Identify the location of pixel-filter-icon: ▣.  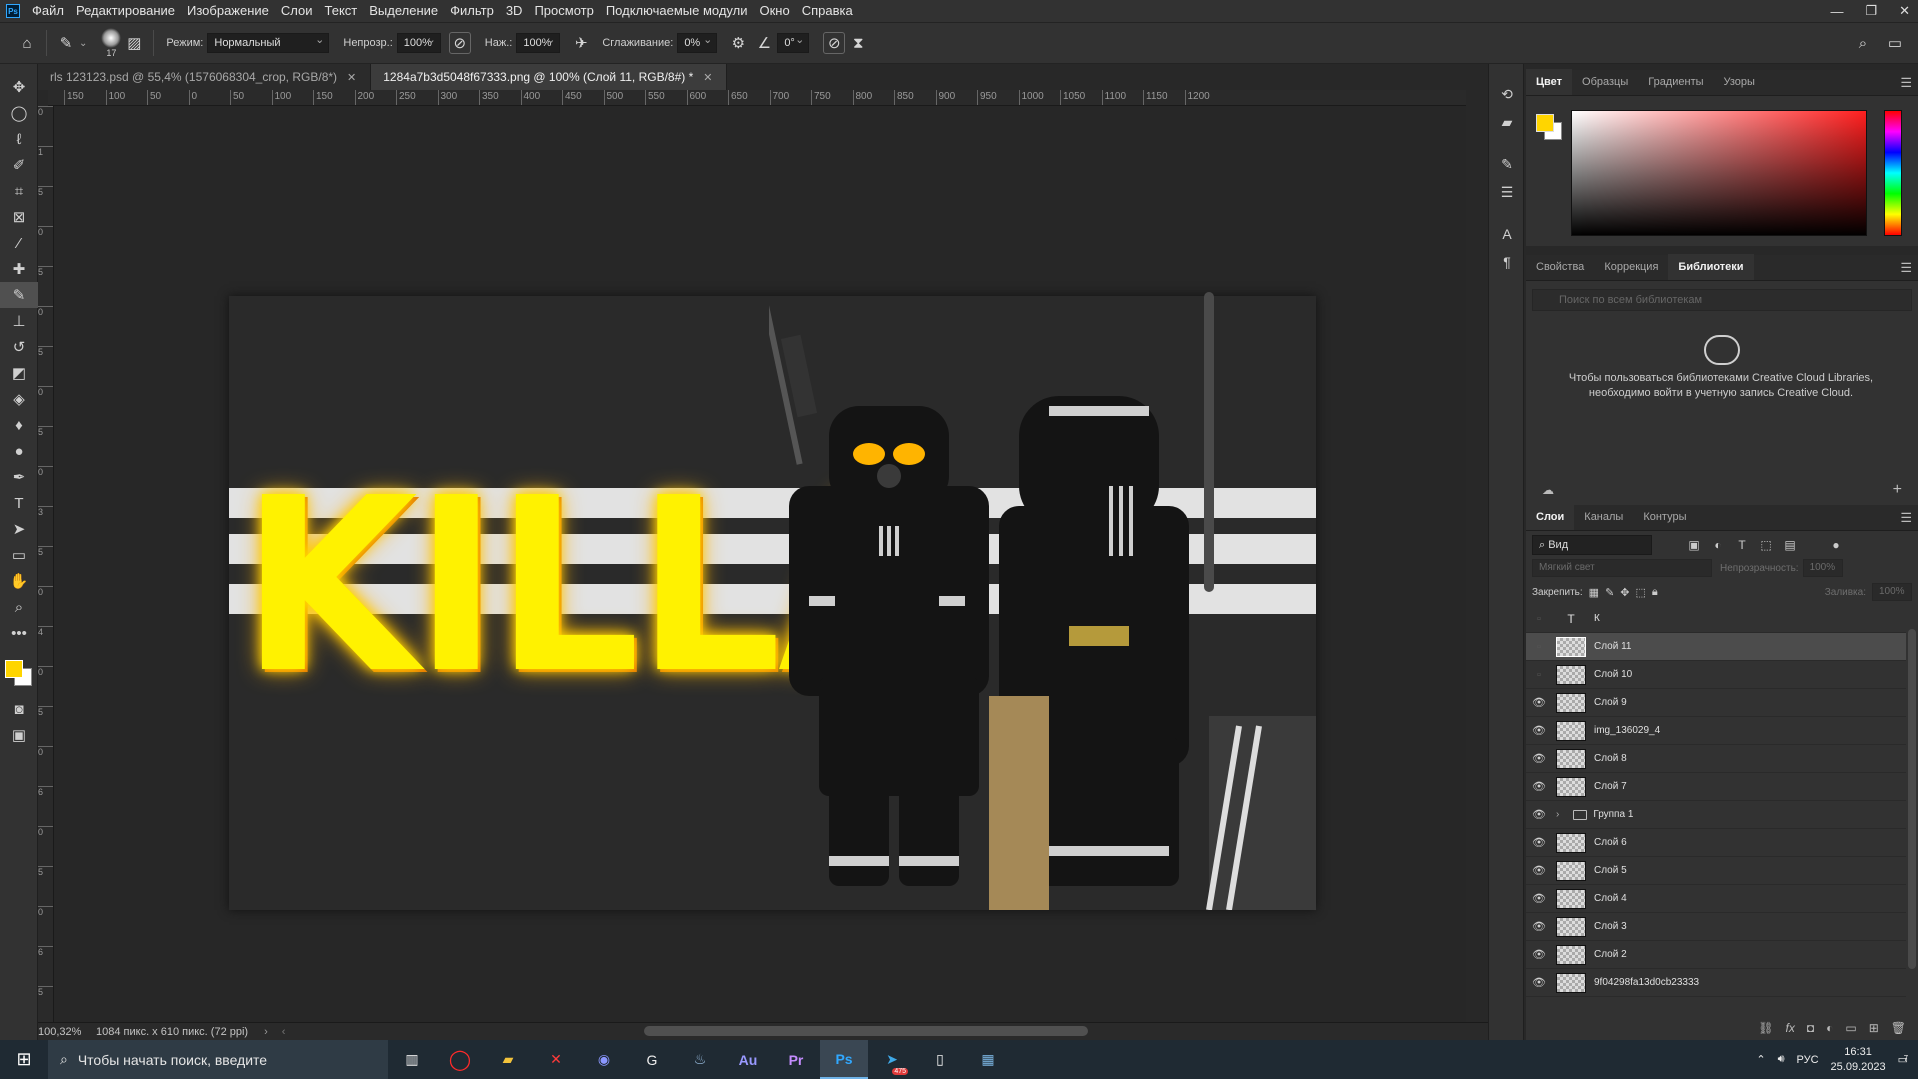
(1694, 545).